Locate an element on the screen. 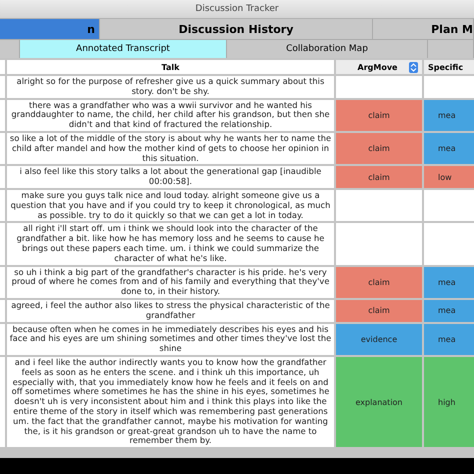 The image size is (474, 474). specificity-cell: low is located at coordinates (449, 177).